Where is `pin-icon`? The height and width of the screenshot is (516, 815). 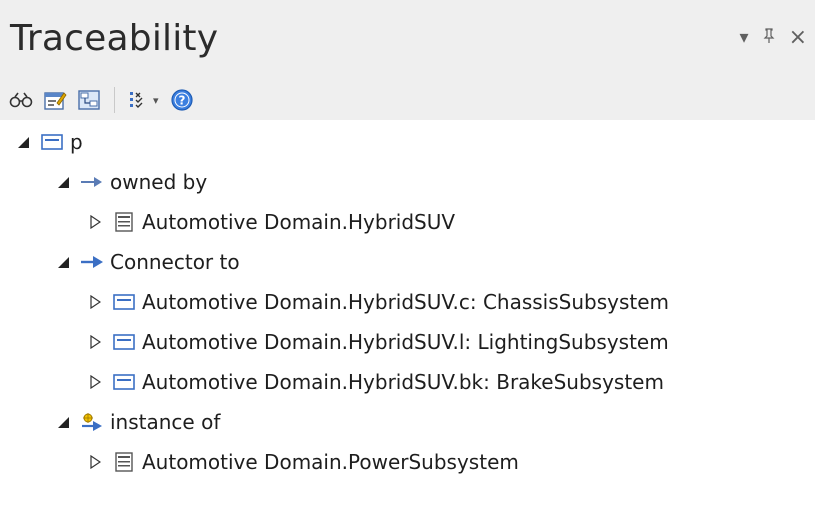 pin-icon is located at coordinates (769, 38).